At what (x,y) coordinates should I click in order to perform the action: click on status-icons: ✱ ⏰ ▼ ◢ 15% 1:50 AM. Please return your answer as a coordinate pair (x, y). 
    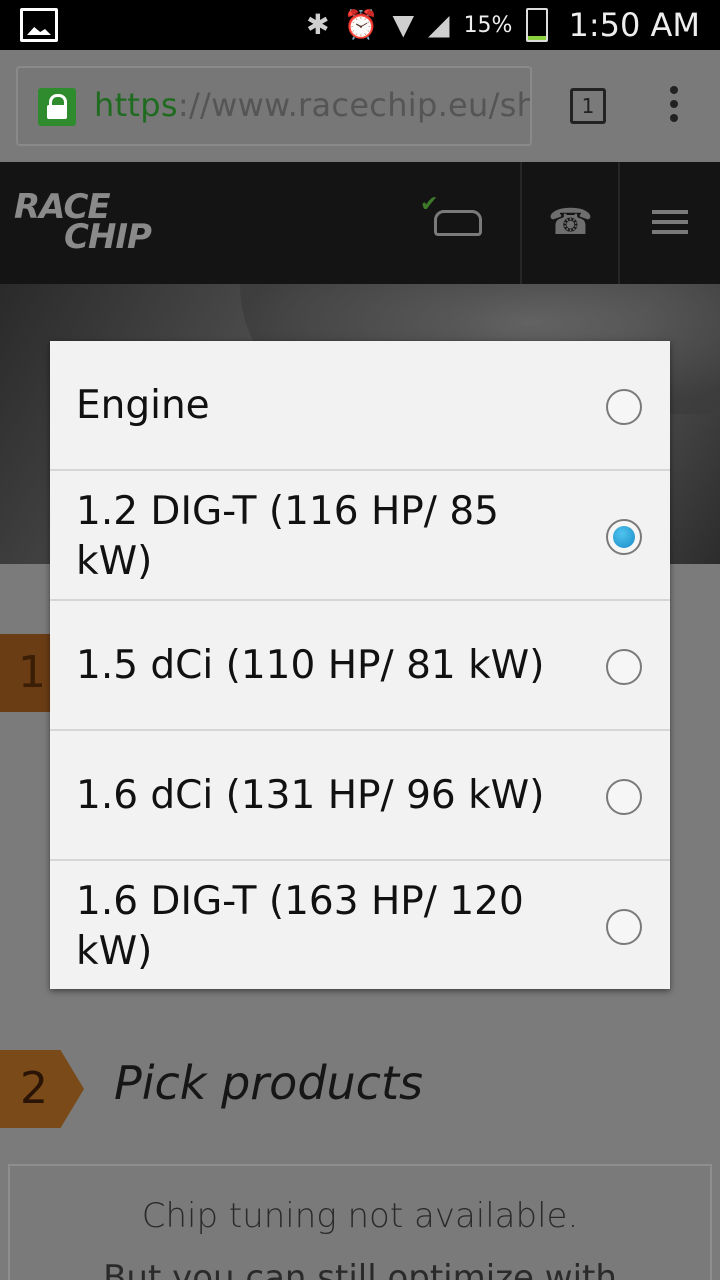
    Looking at the image, I should click on (513, 25).